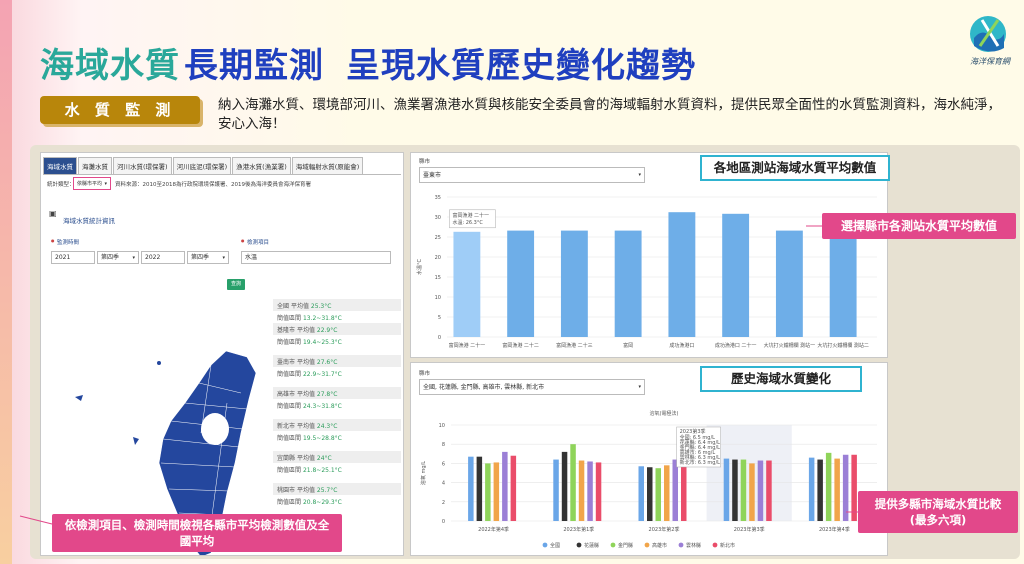  Describe the element at coordinates (337, 463) in the screenshot. I see `stats-group-yilan: 宜蘭縣 平均值 24°C 簡值區間 21.8~25.1°C` at that location.